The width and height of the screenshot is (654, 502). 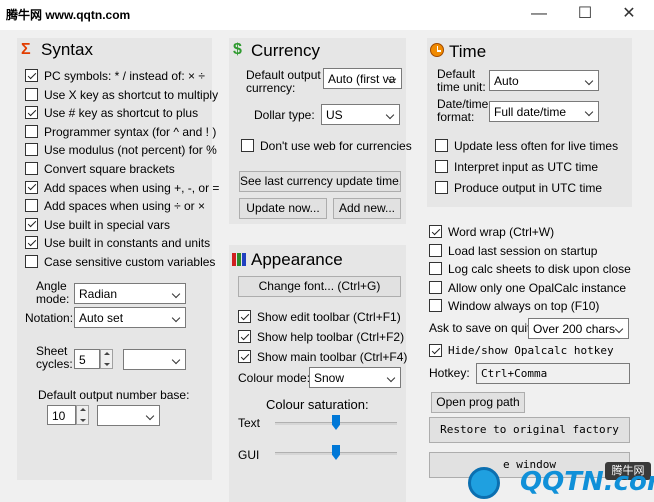 What do you see at coordinates (124, 76) in the screenshot?
I see `checkbox-label: PC symbols: * / instead of: × ÷` at bounding box center [124, 76].